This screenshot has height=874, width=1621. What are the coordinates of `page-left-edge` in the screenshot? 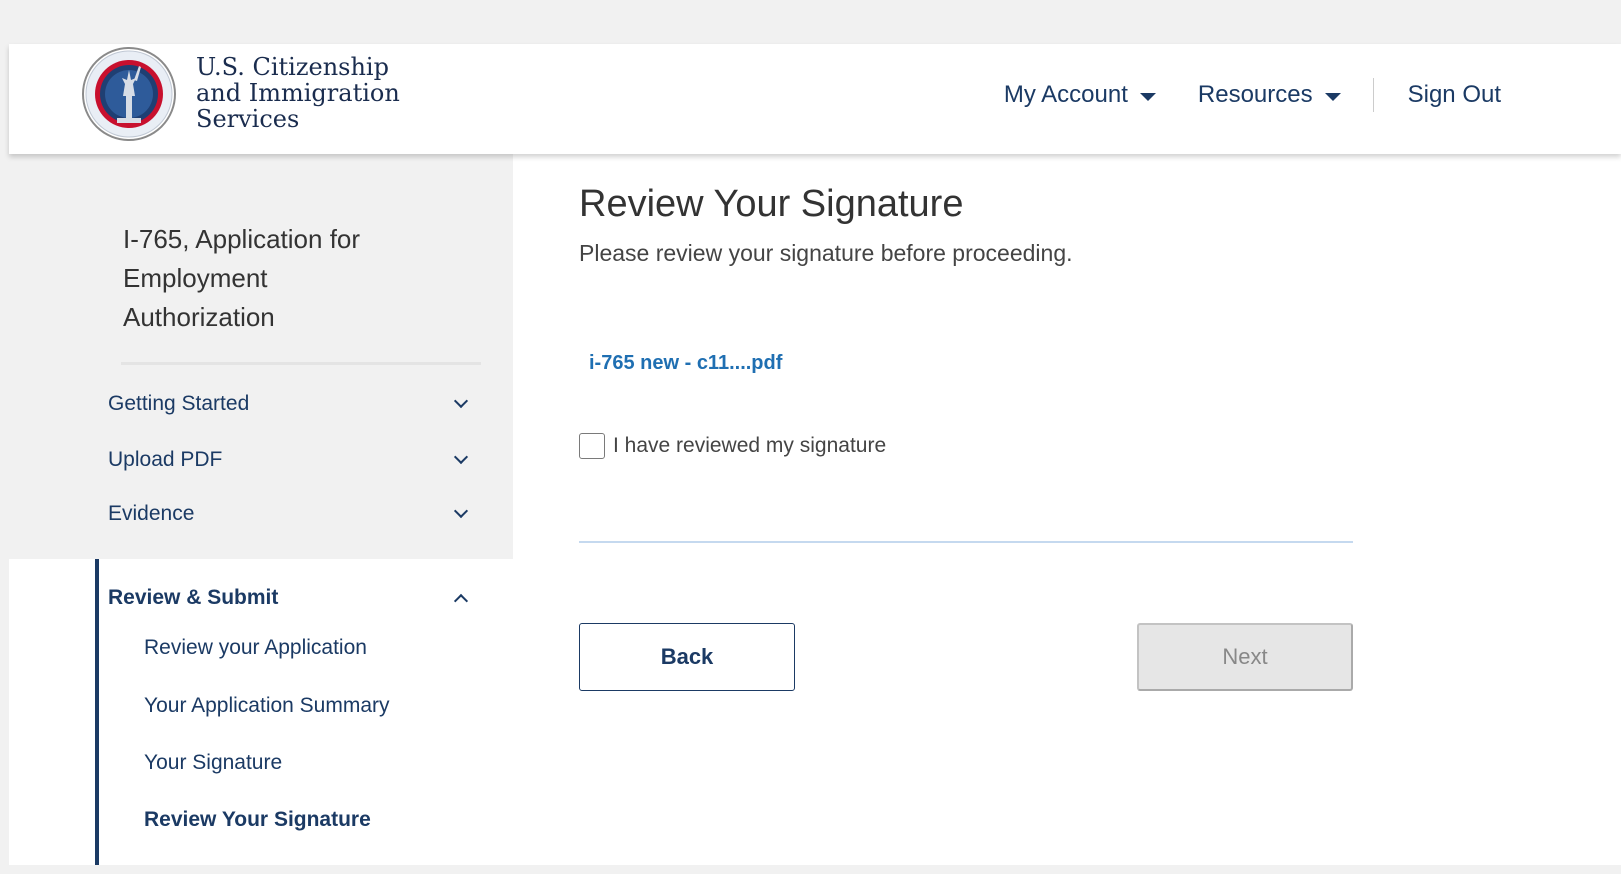 It's located at (4, 437).